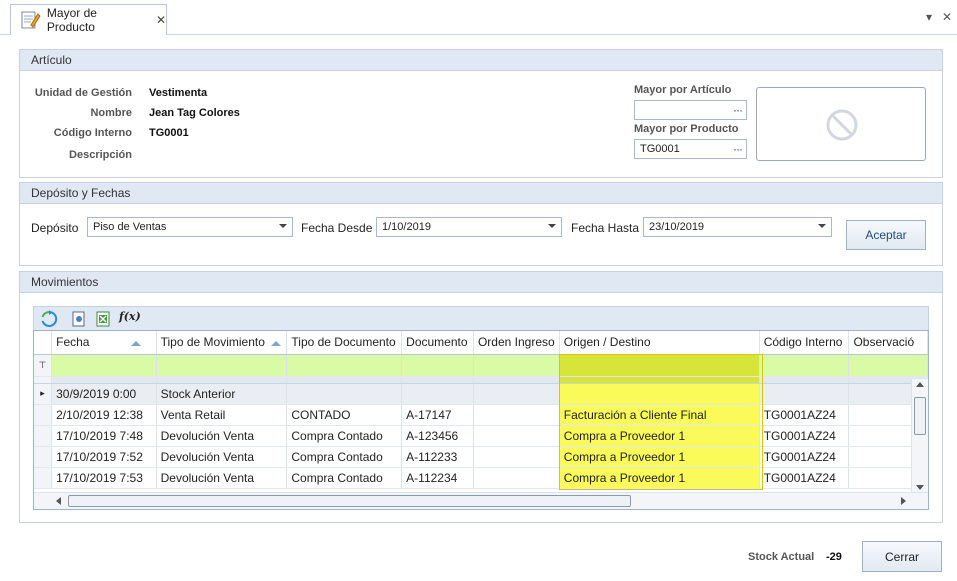  Describe the element at coordinates (677, 227) in the screenshot. I see `hasta-value: 23/10/2019` at that location.